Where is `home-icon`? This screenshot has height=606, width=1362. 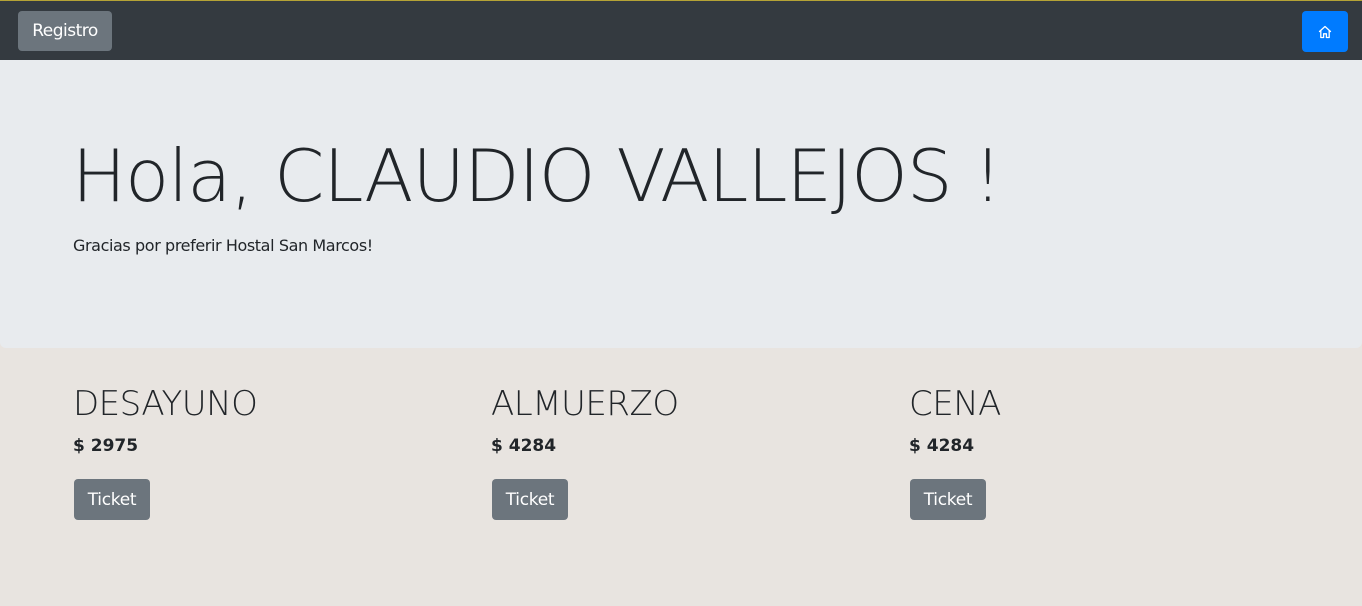 home-icon is located at coordinates (1325, 31).